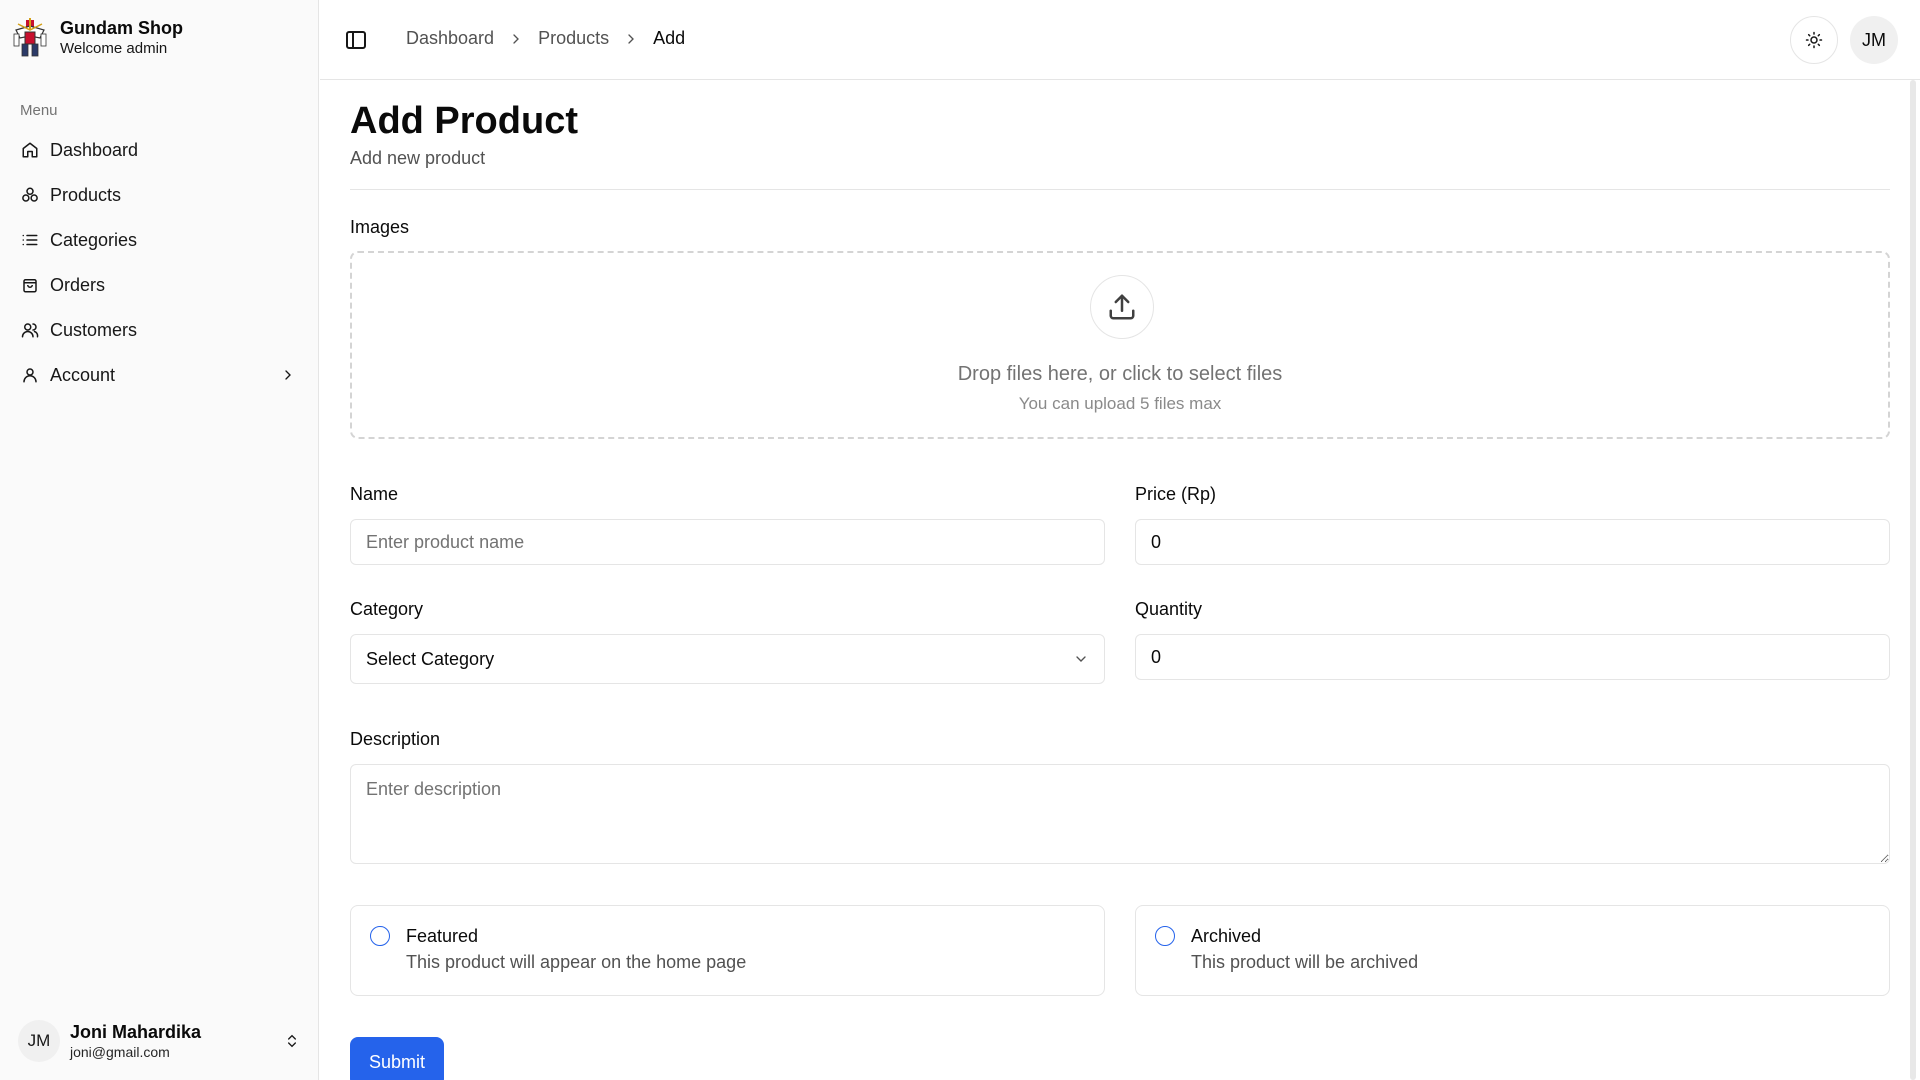 The height and width of the screenshot is (1080, 1920). Describe the element at coordinates (30, 330) in the screenshot. I see `users-icon` at that location.